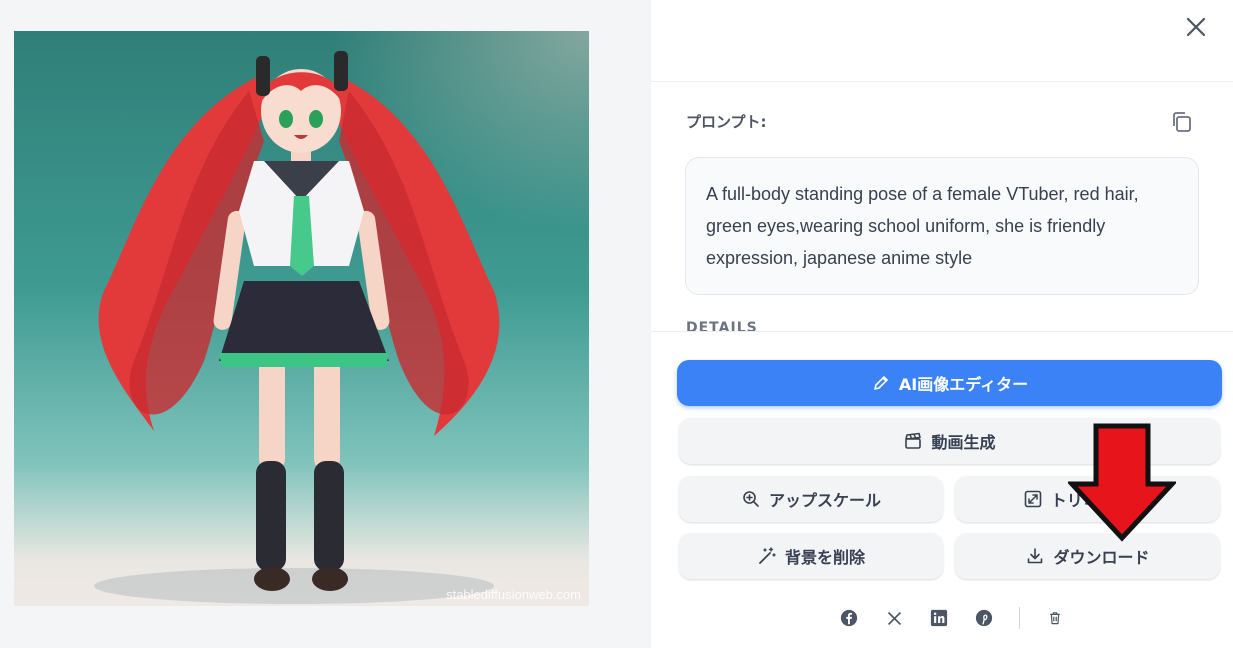 Image resolution: width=1233 pixels, height=648 pixels. Describe the element at coordinates (984, 618) in the screenshot. I see `pinterest-icon` at that location.